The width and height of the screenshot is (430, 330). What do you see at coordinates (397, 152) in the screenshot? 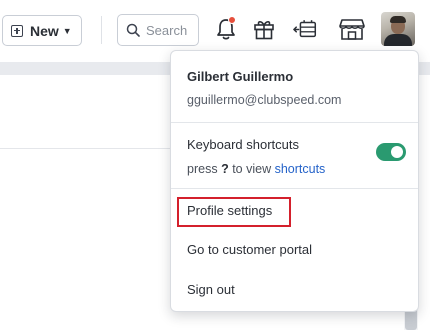
I see `toggle-knob` at bounding box center [397, 152].